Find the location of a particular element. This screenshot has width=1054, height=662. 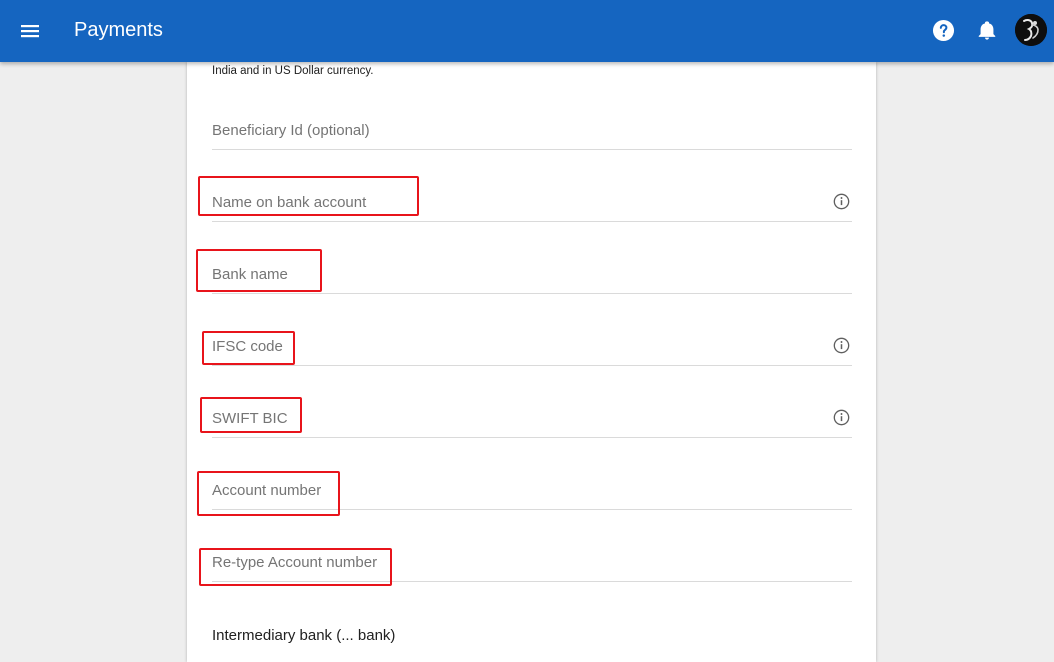

name-on-bank-account-field: Name on bank account is located at coordinates (532, 201).